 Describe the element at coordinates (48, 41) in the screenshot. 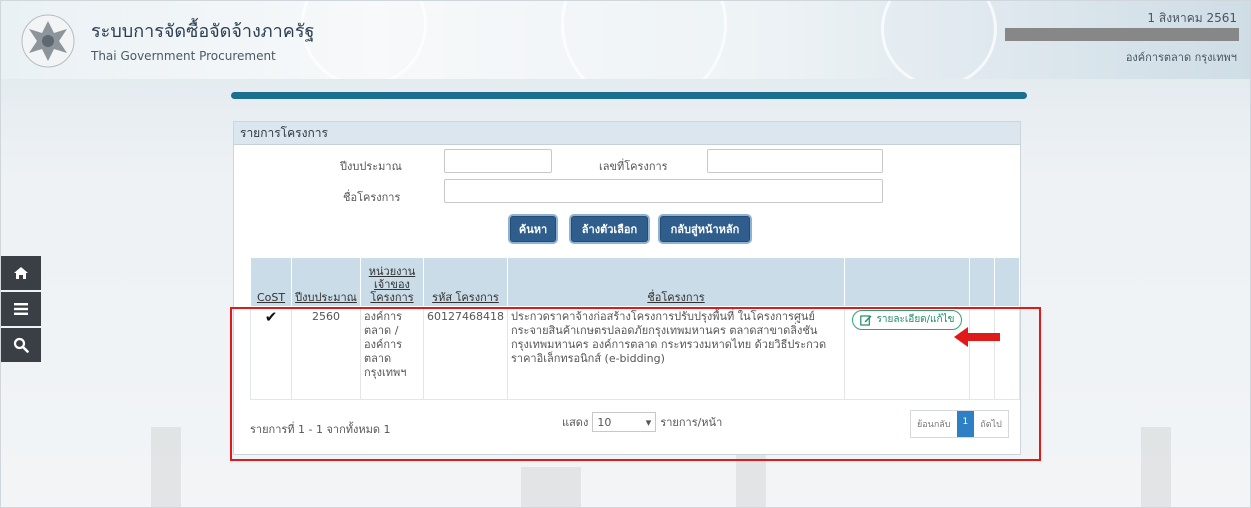

I see `garuda-emblem-icon` at that location.